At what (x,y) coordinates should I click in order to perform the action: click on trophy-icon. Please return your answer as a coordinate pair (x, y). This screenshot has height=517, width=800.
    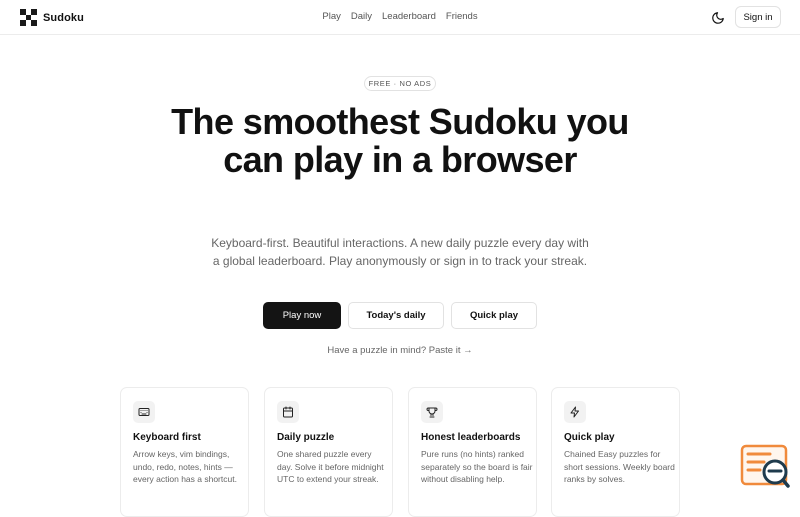
    Looking at the image, I should click on (432, 412).